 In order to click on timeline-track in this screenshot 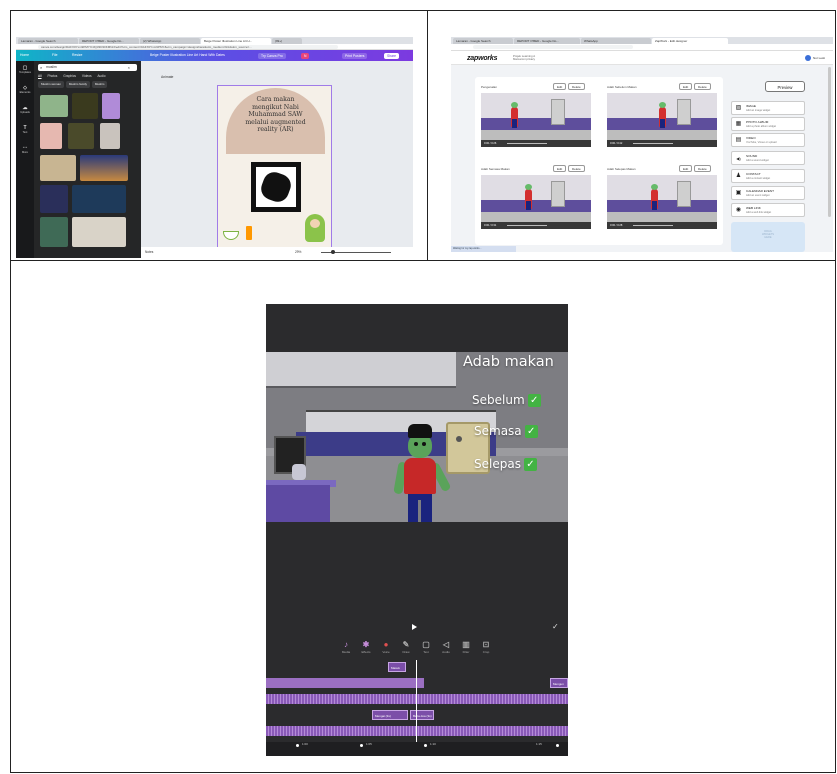, I will do `click(345, 683)`.